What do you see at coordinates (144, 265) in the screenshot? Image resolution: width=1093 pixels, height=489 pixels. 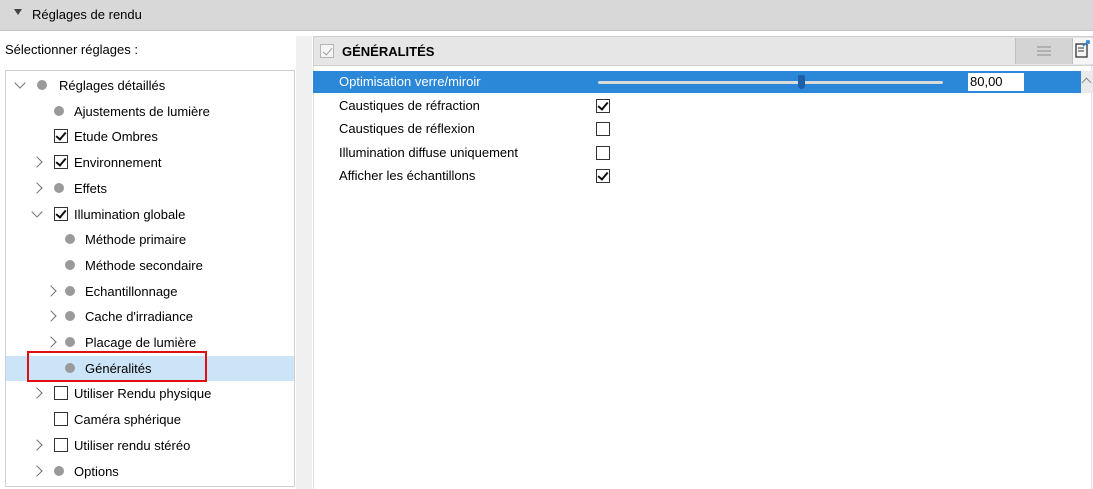 I see `tree-item-label: Méthode secondaire` at bounding box center [144, 265].